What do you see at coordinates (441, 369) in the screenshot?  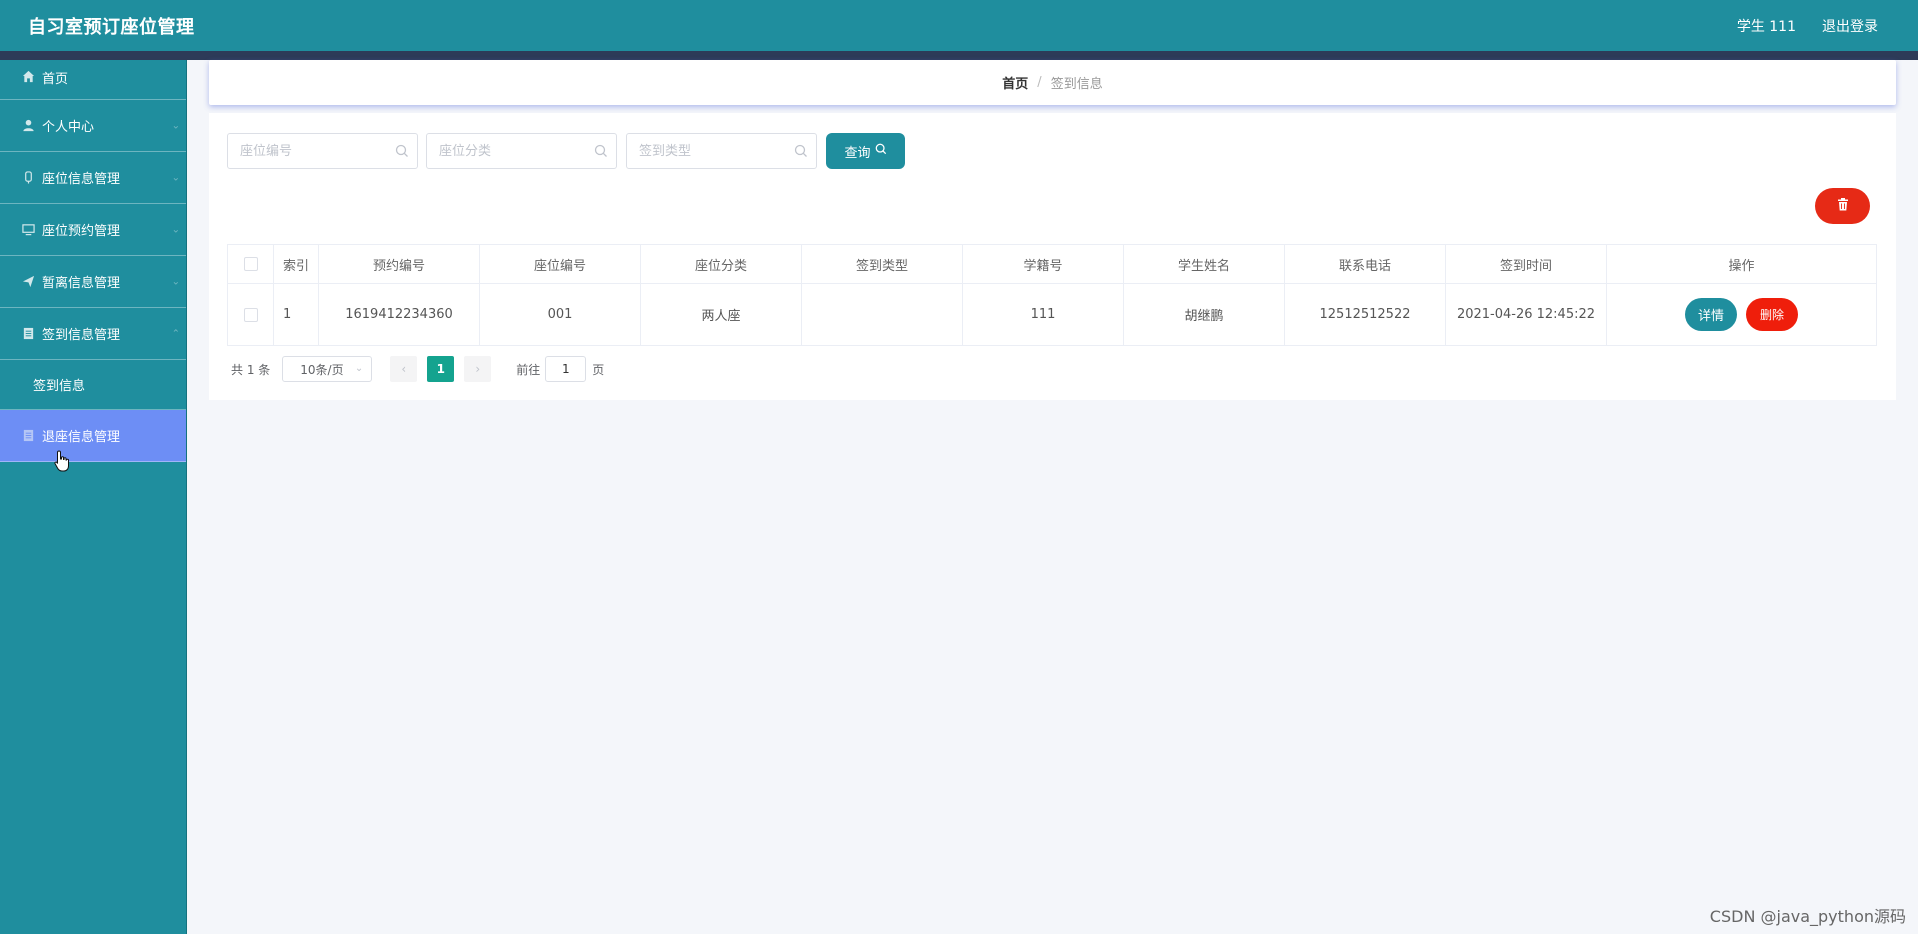 I see `page-number-button: 1` at bounding box center [441, 369].